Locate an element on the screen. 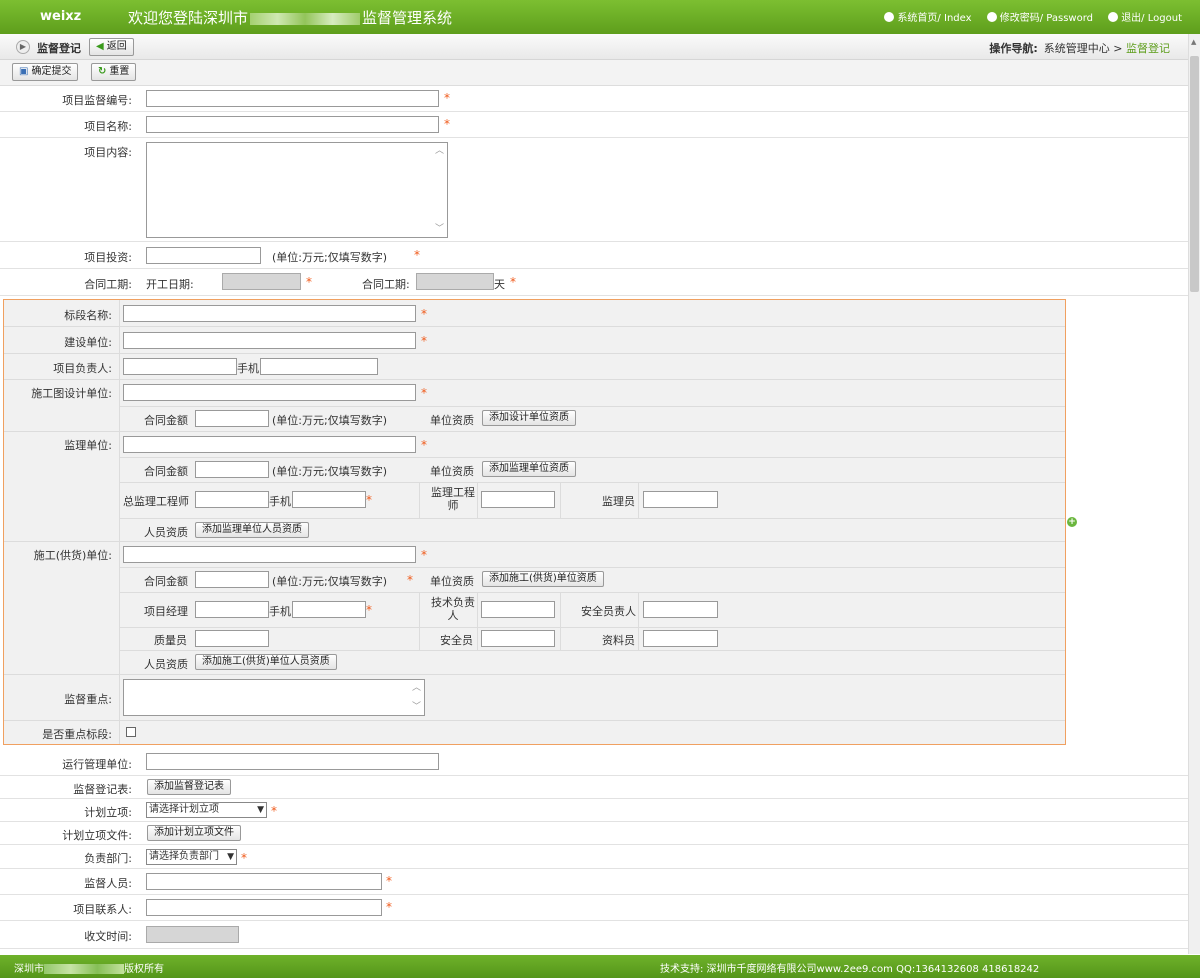 The width and height of the screenshot is (1200, 978). label-pm-phone: 手机 is located at coordinates (280, 611).